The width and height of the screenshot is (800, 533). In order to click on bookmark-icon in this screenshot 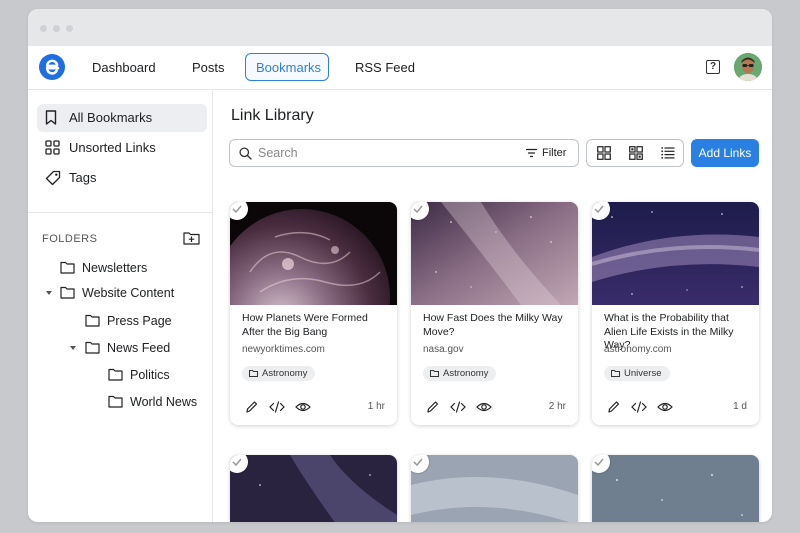, I will do `click(51, 117)`.